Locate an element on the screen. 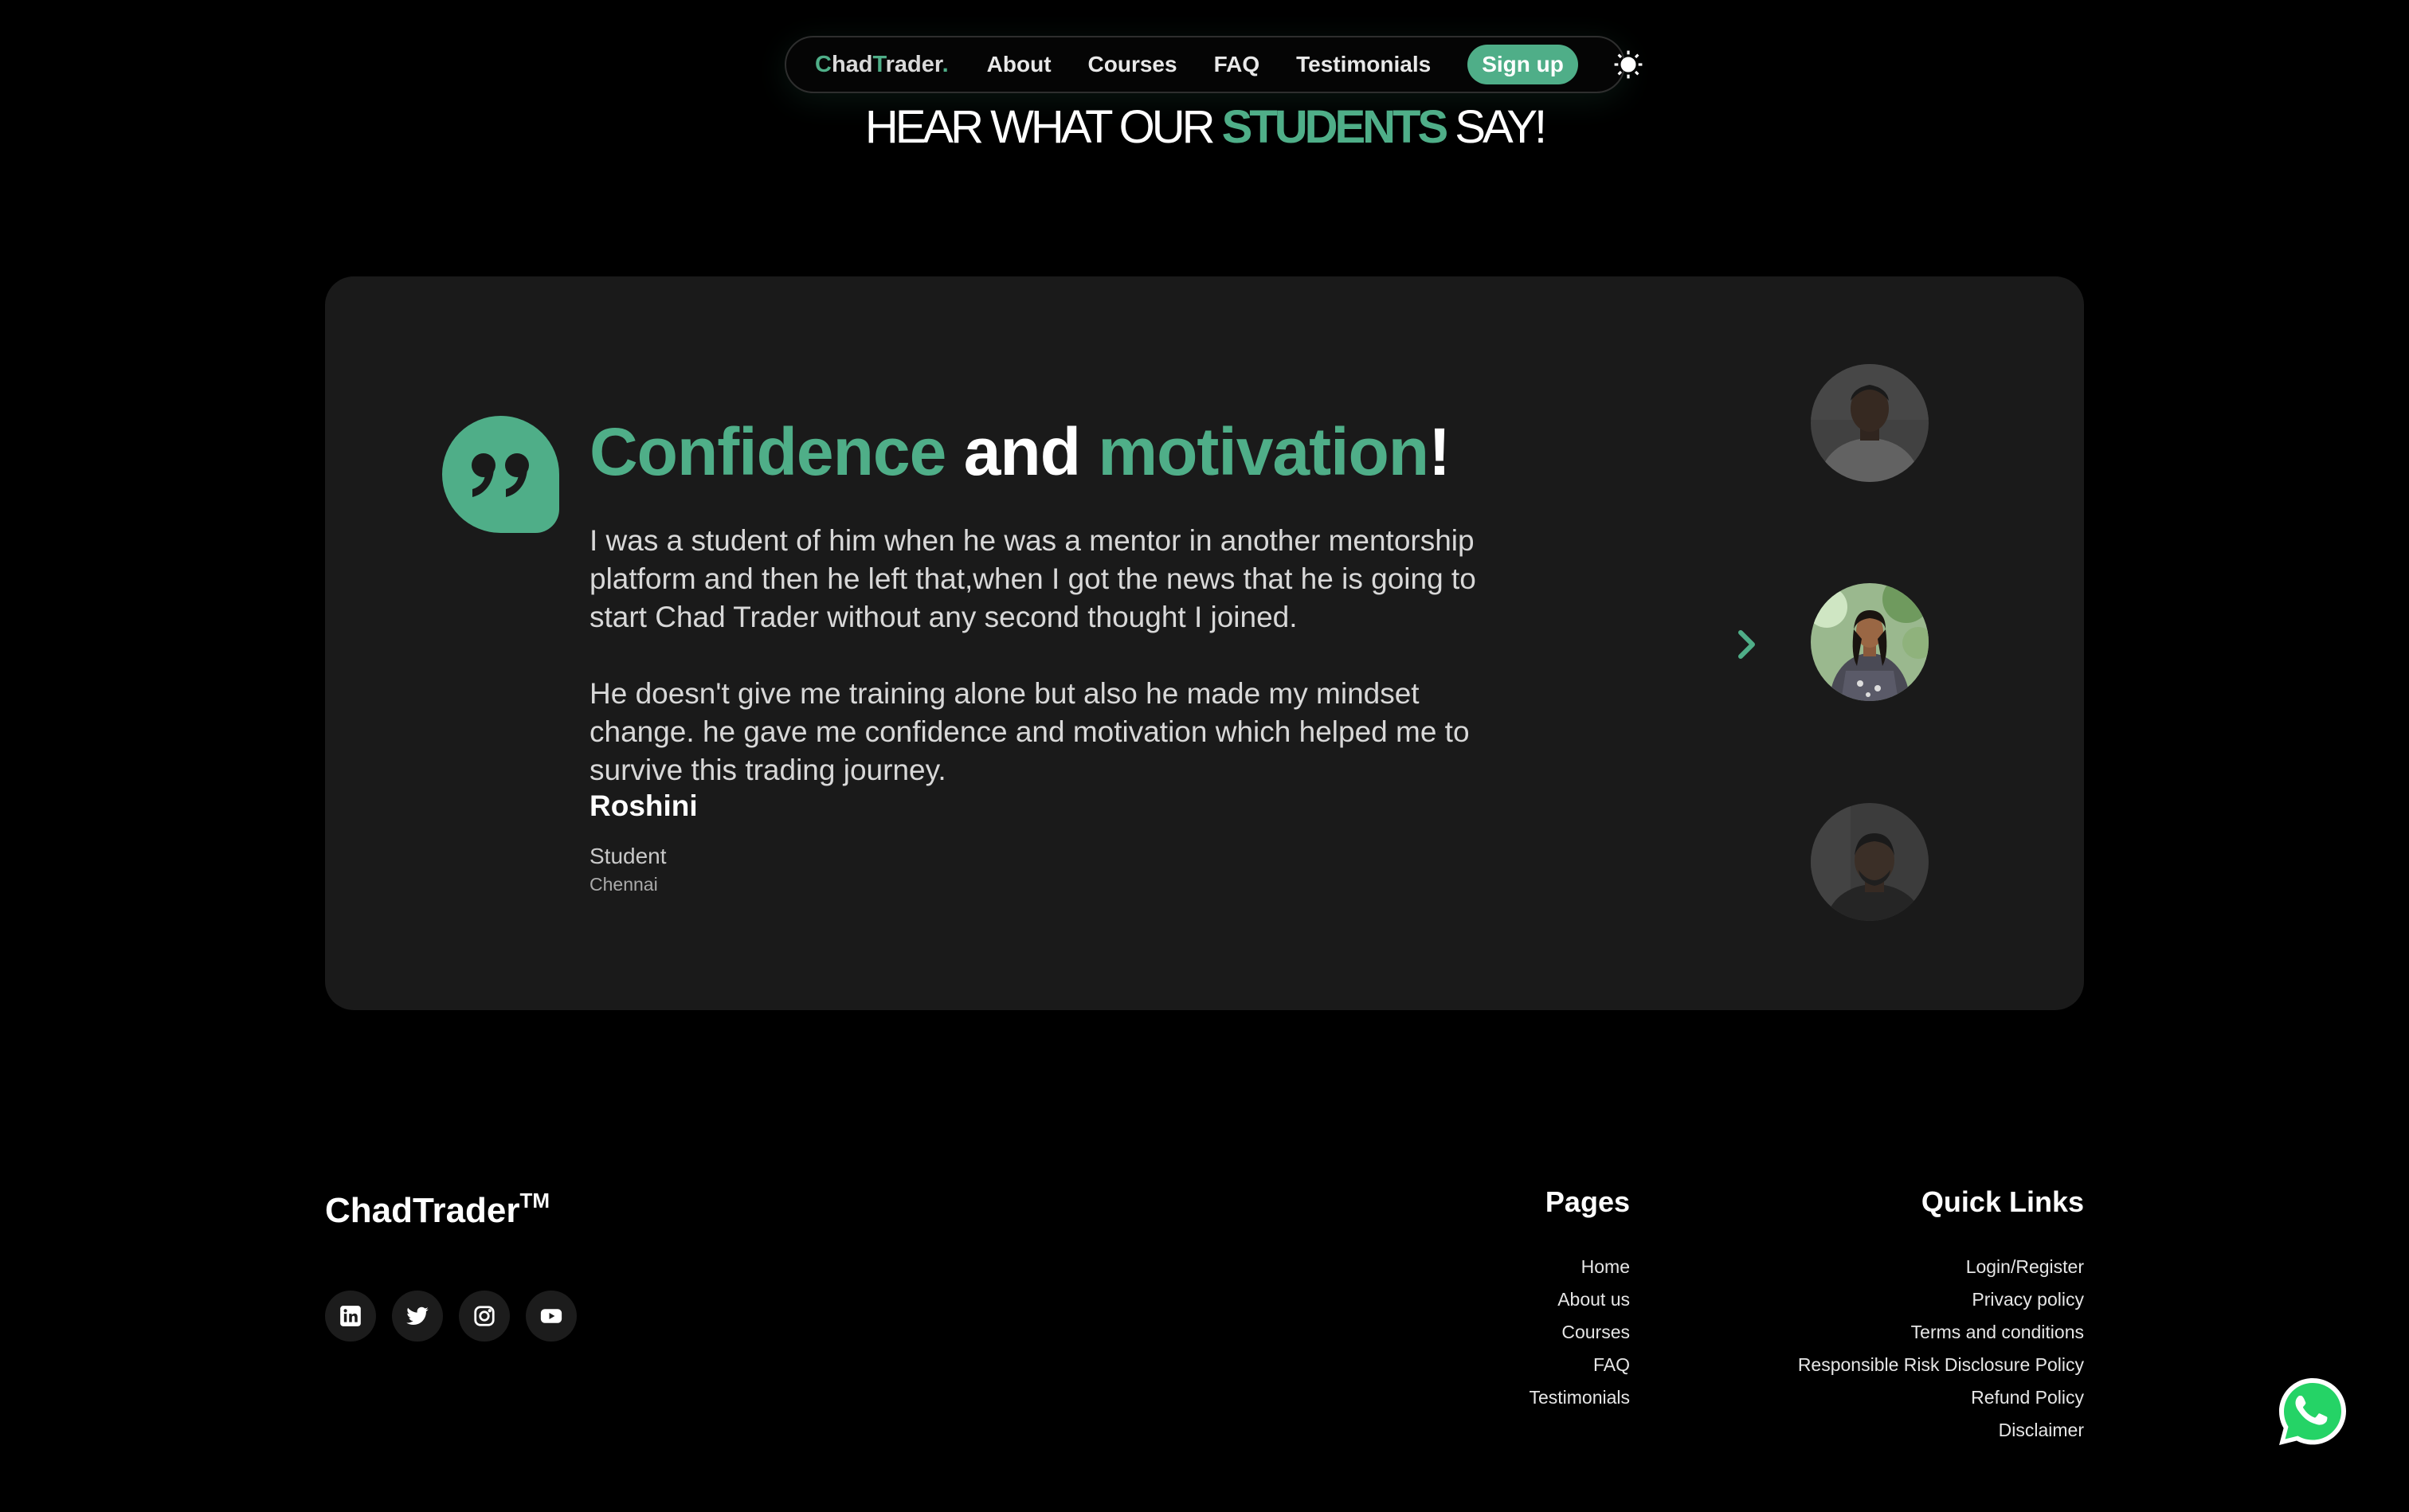 This screenshot has height=1512, width=2409. nav-link-about: About is located at coordinates (1019, 65).